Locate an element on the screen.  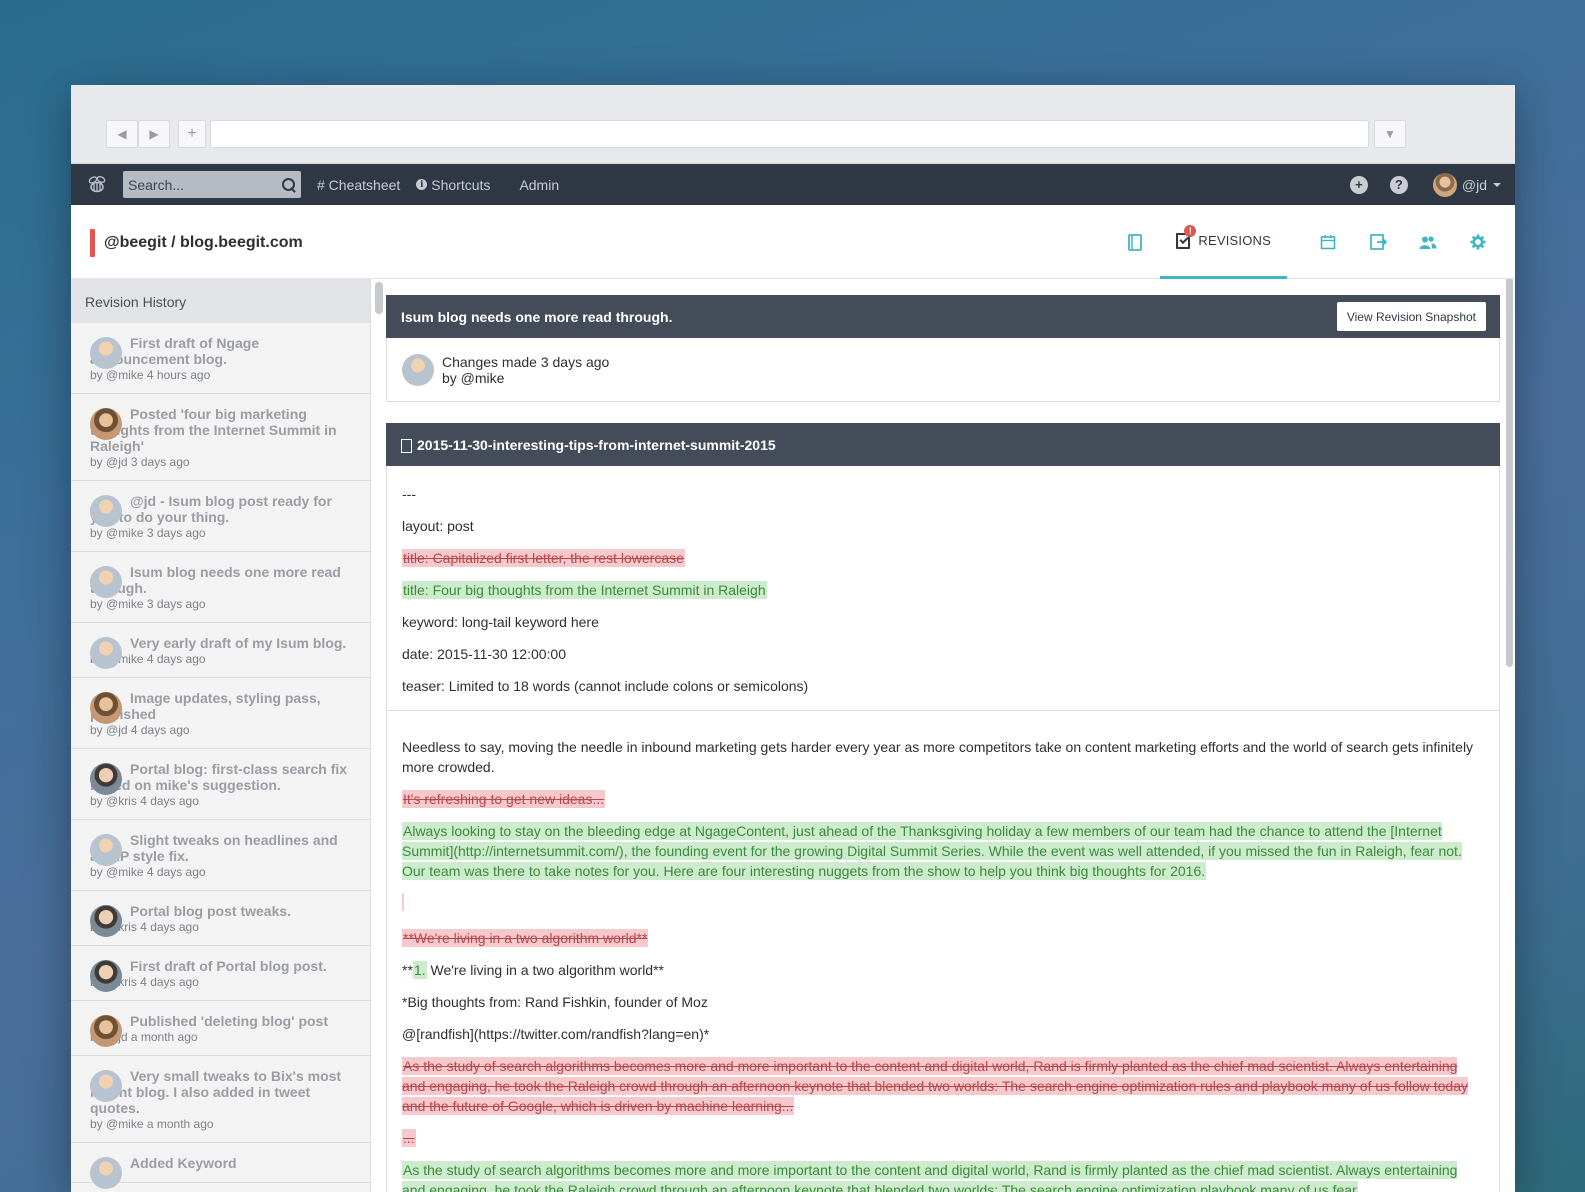
tab-revisions-label: REVISIONS is located at coordinates (1234, 240).